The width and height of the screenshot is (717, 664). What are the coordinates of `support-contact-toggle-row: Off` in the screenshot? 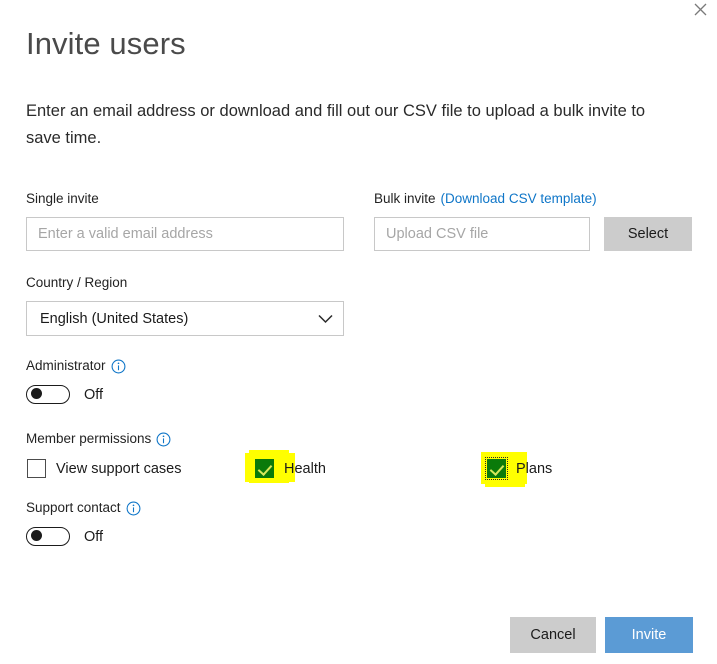 It's located at (64, 536).